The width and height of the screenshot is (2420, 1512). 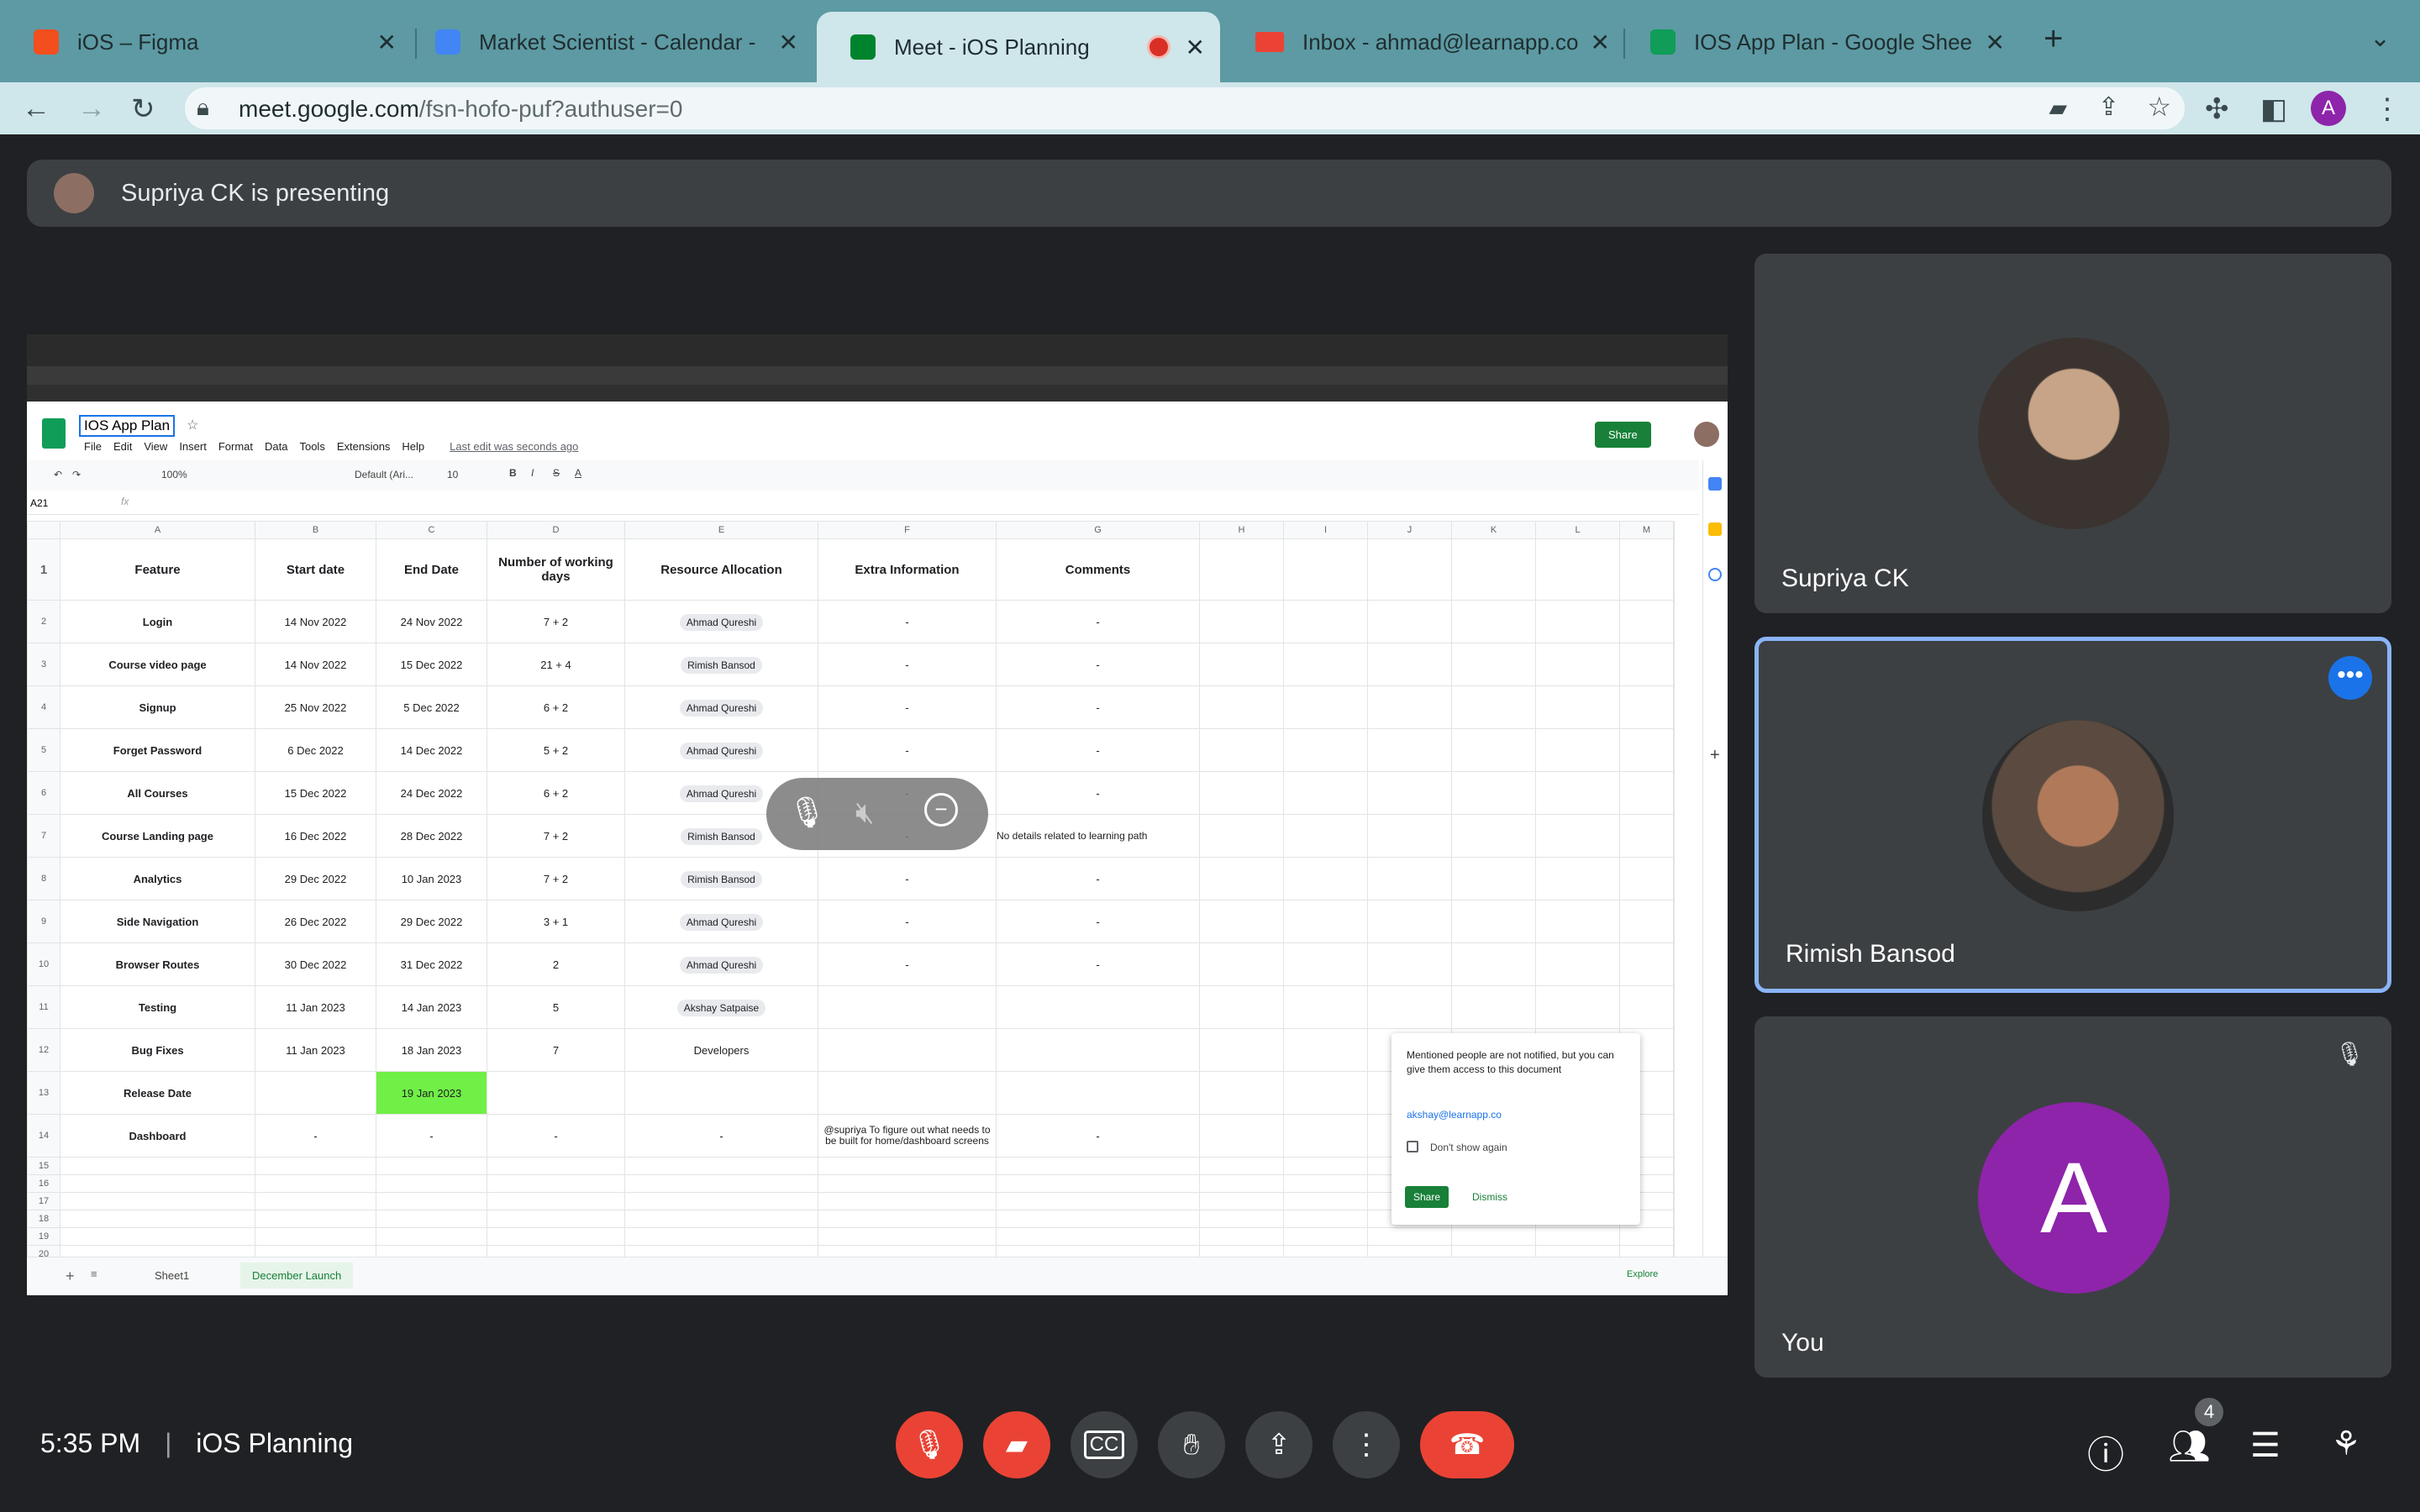 I want to click on sheet-cell: 15 Dec 2022, so click(x=315, y=793).